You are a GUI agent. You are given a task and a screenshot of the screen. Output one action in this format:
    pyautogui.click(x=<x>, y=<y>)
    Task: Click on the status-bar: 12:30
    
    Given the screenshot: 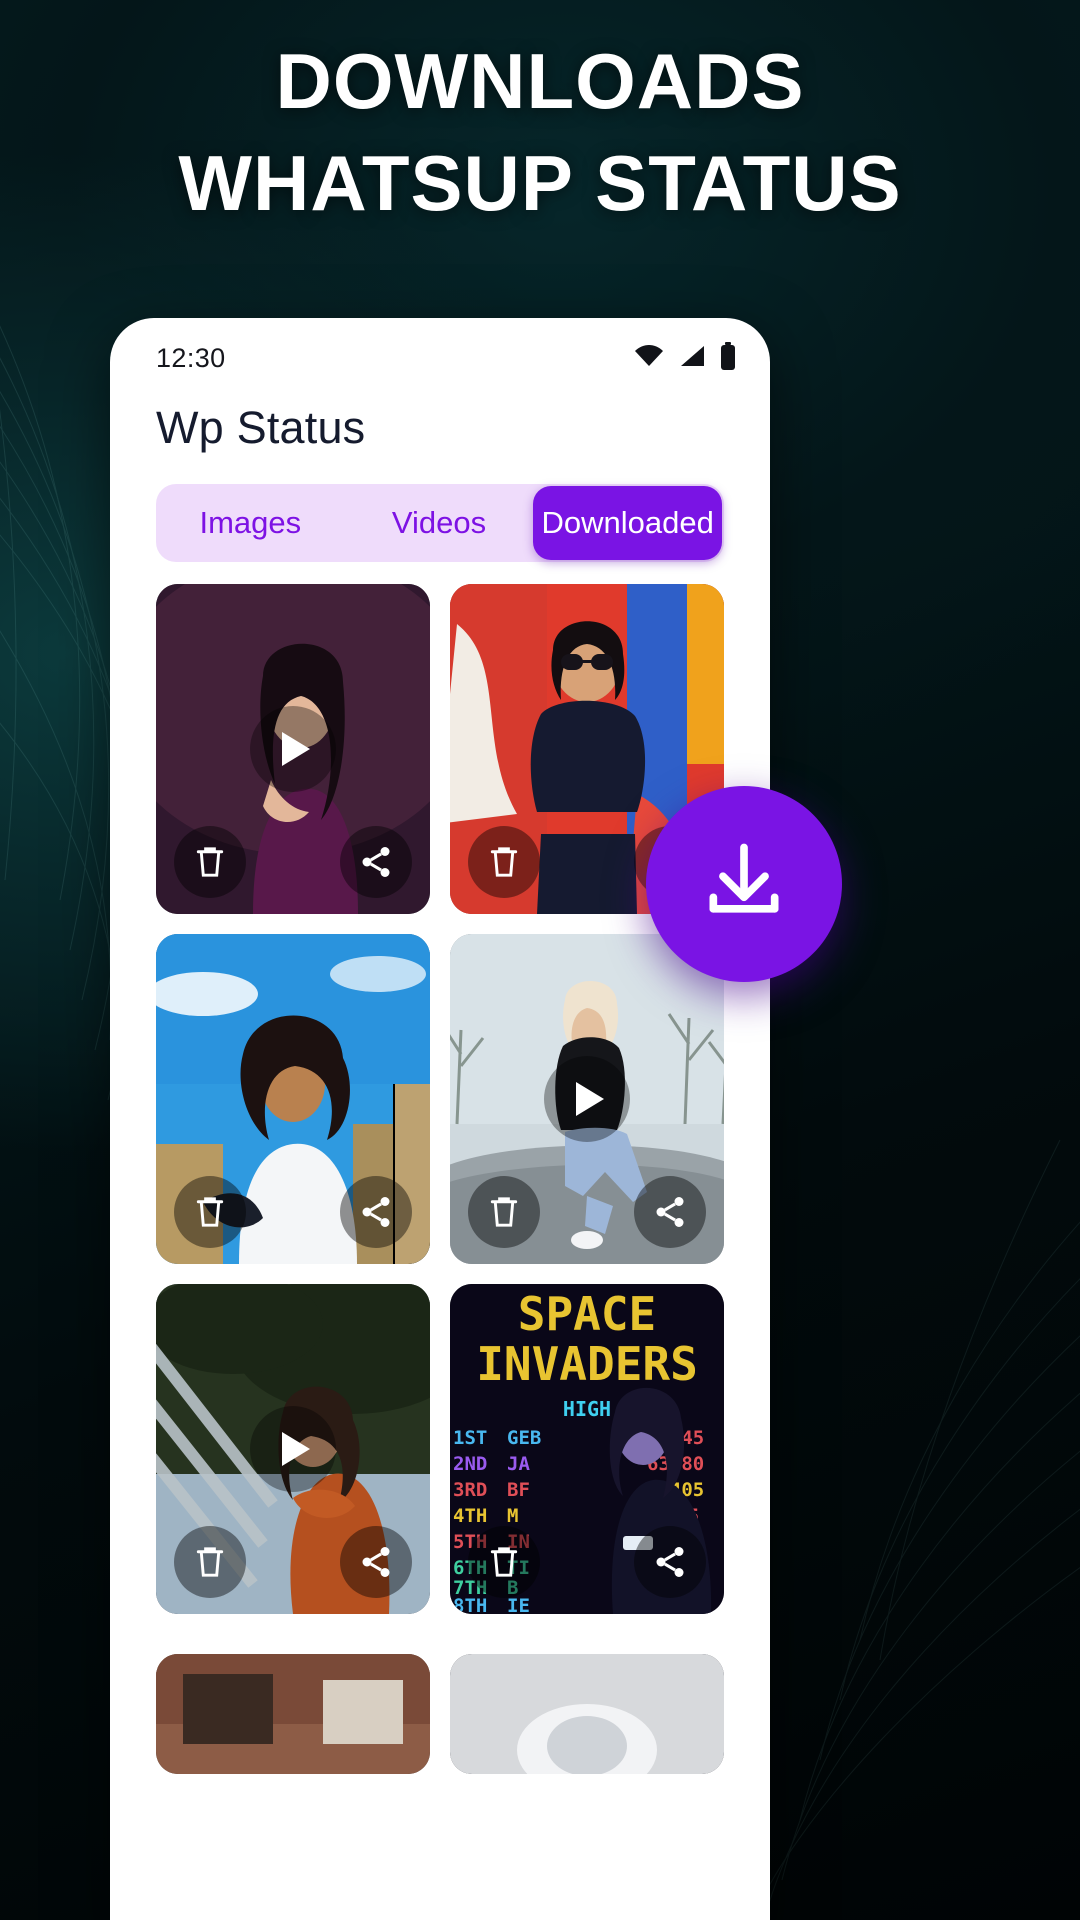 What is the action you would take?
    pyautogui.click(x=440, y=353)
    